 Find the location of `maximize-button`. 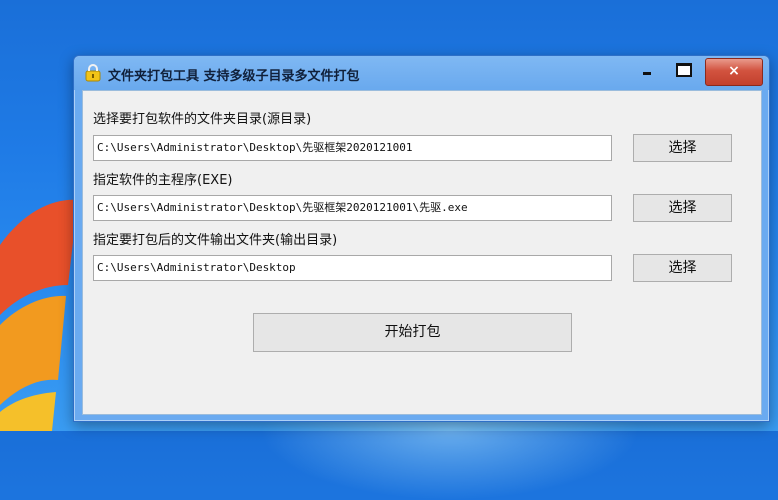

maximize-button is located at coordinates (683, 70).